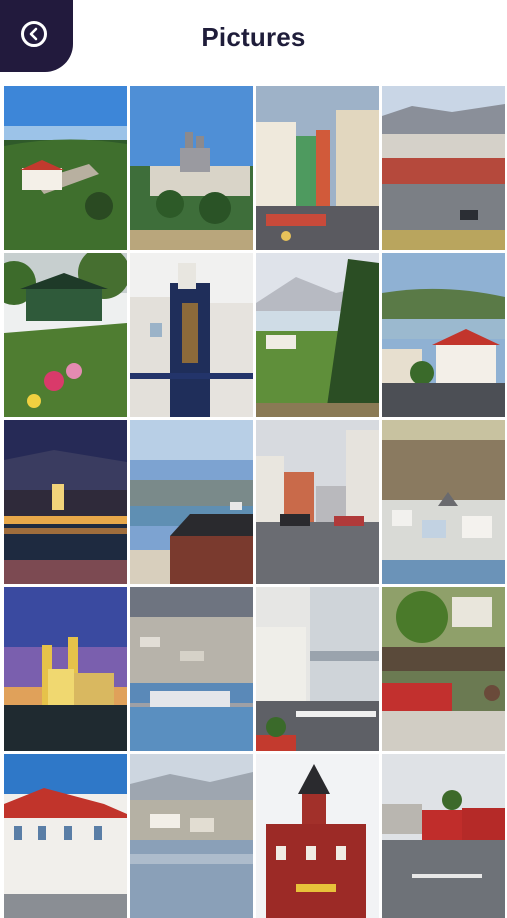 This screenshot has height=918, width=507. Describe the element at coordinates (253, 37) in the screenshot. I see `page-title: Pictures` at that location.